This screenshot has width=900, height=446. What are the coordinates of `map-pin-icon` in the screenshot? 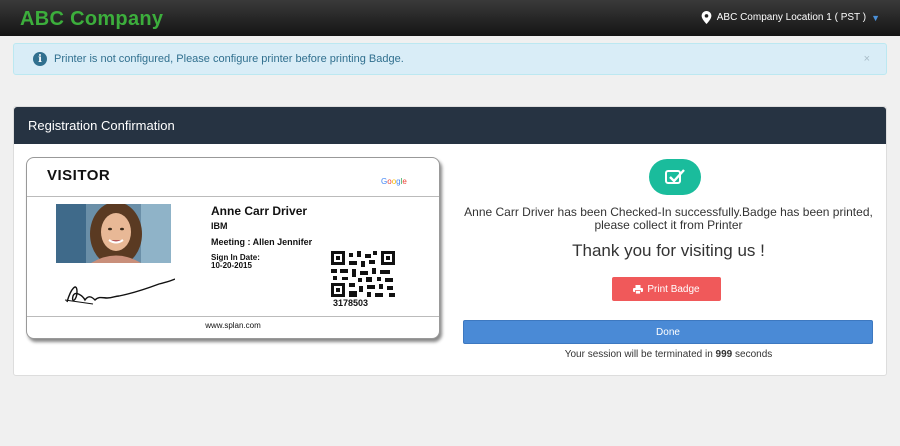 It's located at (706, 17).